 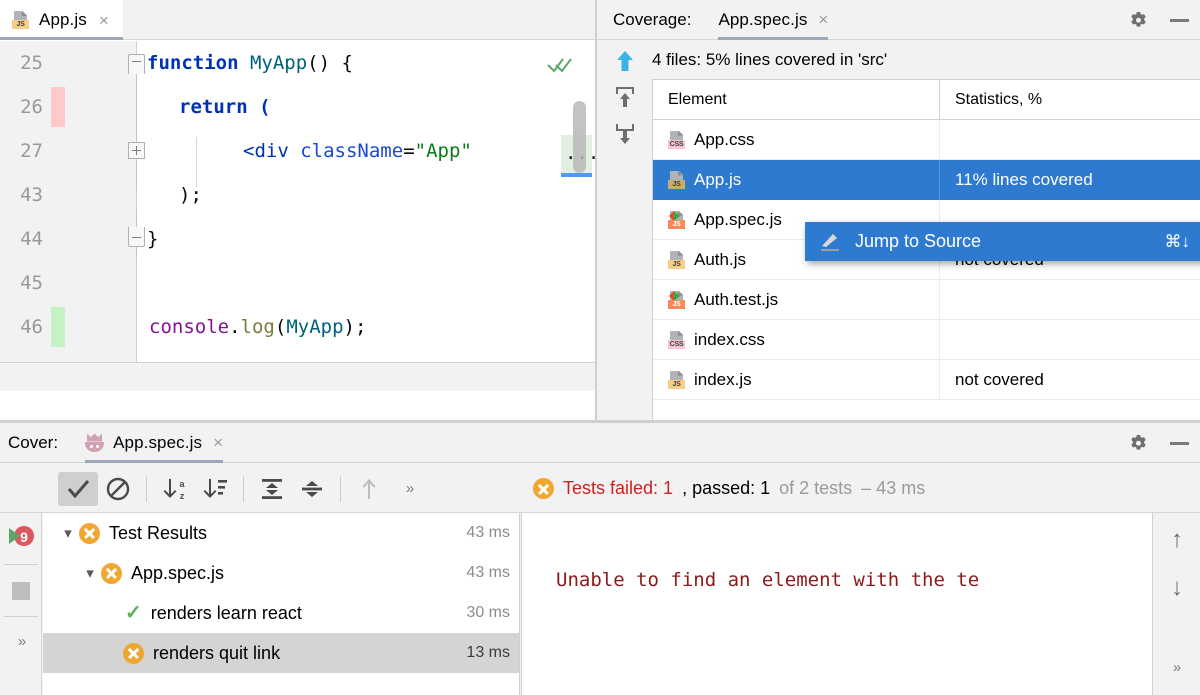 What do you see at coordinates (409, 489) in the screenshot?
I see `toolbar-more-button: »` at bounding box center [409, 489].